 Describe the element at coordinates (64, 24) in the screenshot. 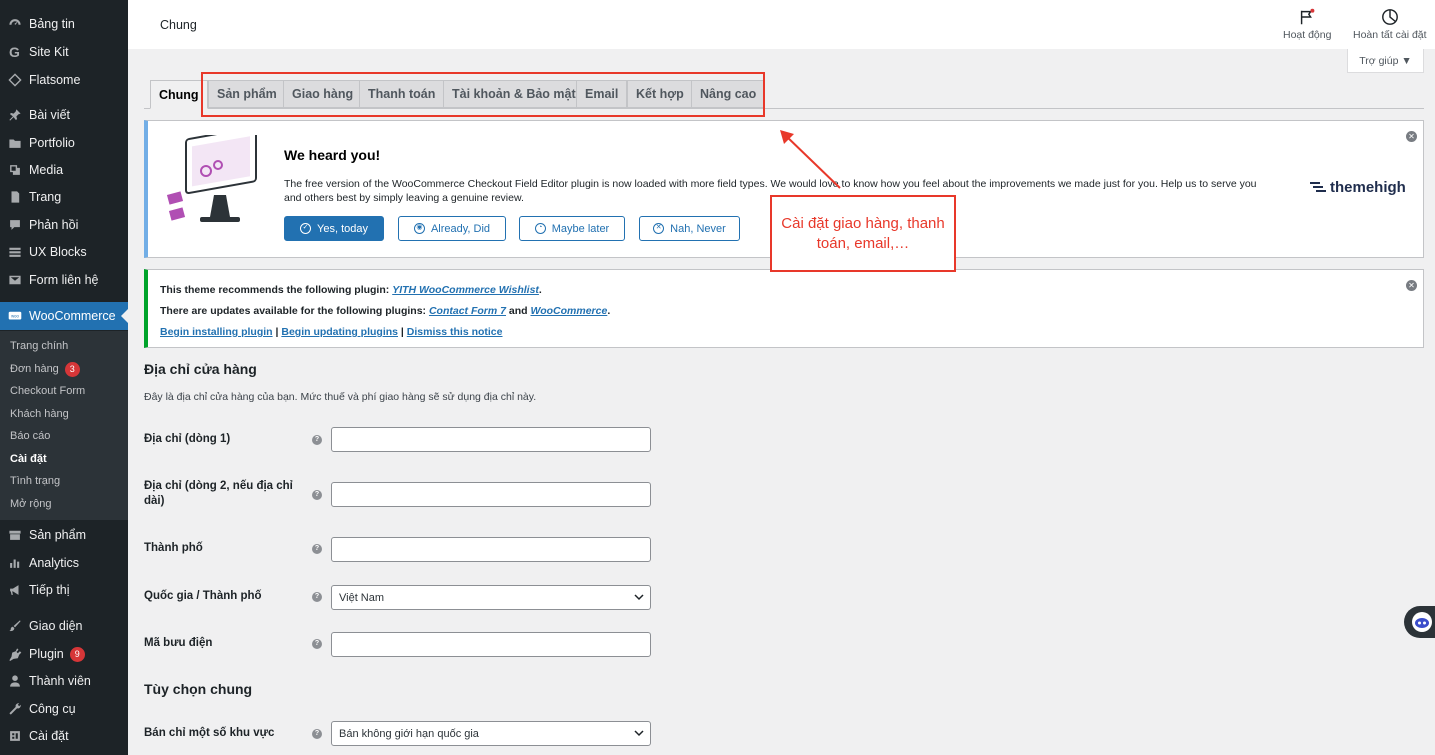

I see `menu-dashboard: Bảng tin` at that location.